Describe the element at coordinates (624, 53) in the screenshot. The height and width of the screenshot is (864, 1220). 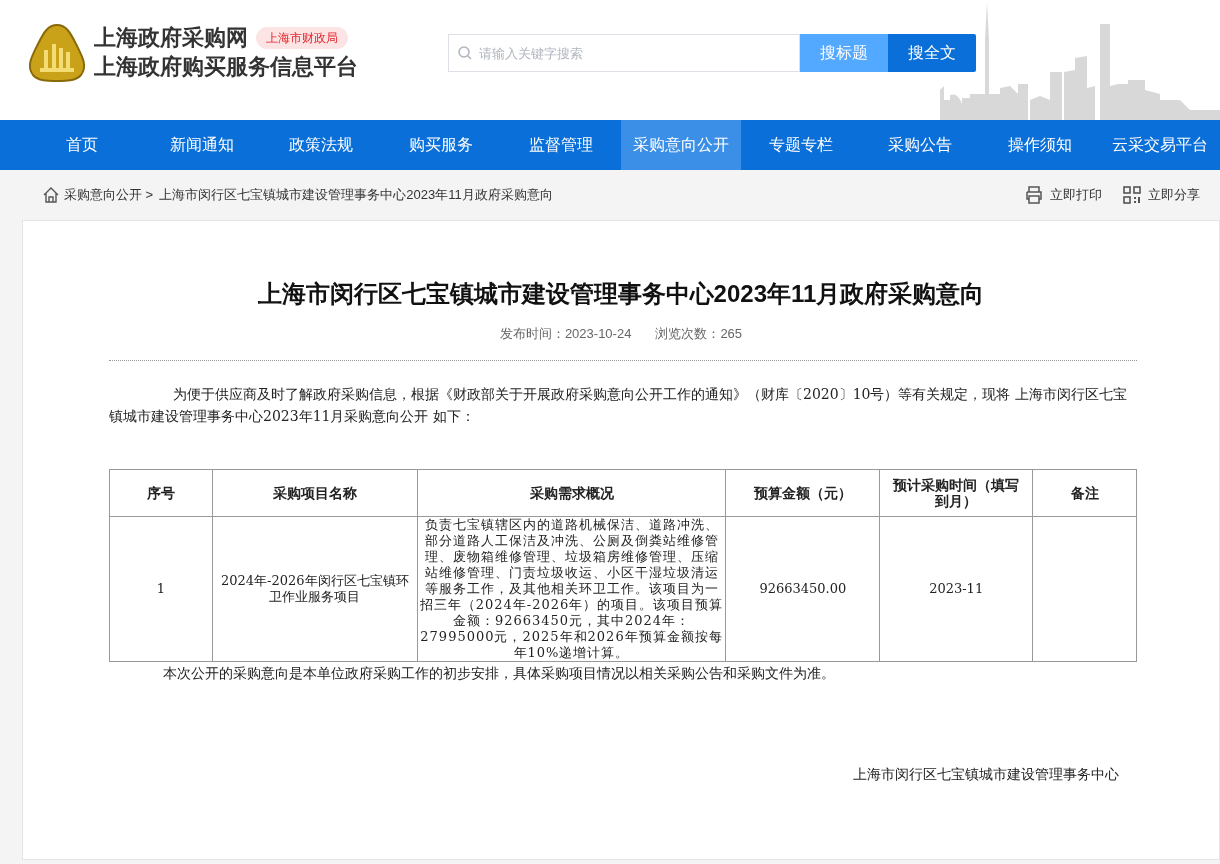
I see `search-field: 请输入关键字搜索` at that location.